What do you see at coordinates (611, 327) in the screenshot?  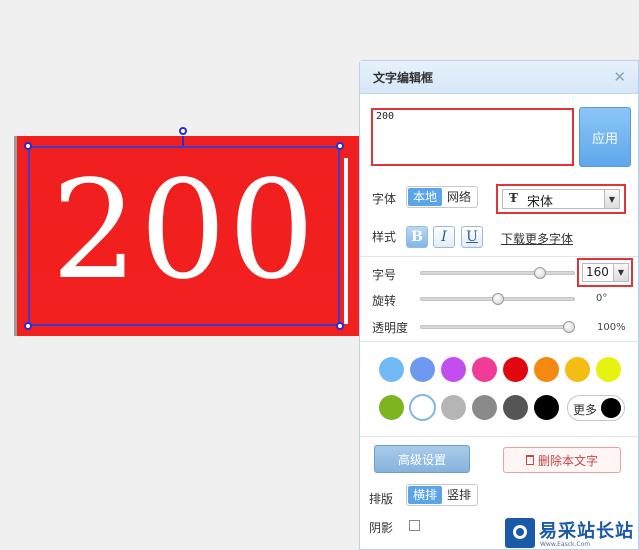 I see `opacity-value: 100%` at bounding box center [611, 327].